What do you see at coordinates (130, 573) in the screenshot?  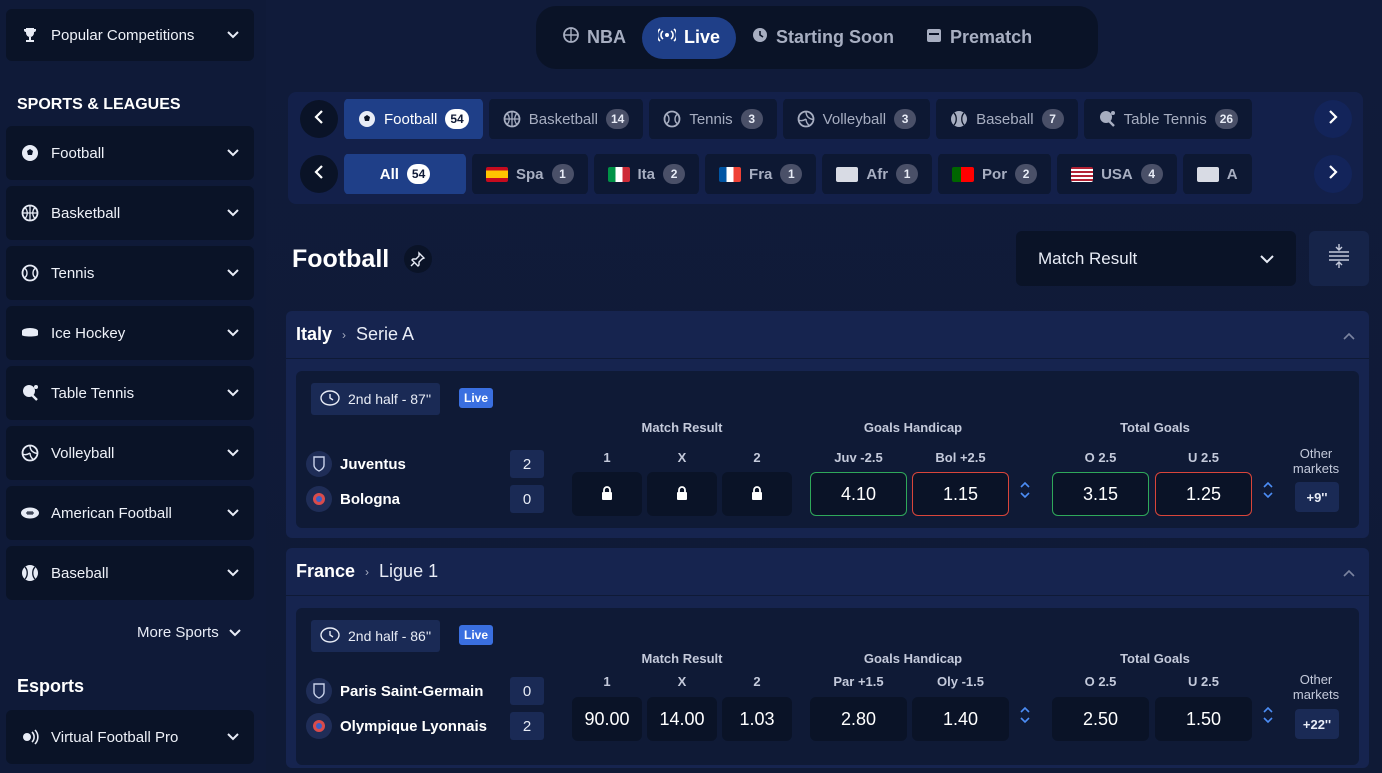 I see `sidebar-item-baseball: Baseball` at bounding box center [130, 573].